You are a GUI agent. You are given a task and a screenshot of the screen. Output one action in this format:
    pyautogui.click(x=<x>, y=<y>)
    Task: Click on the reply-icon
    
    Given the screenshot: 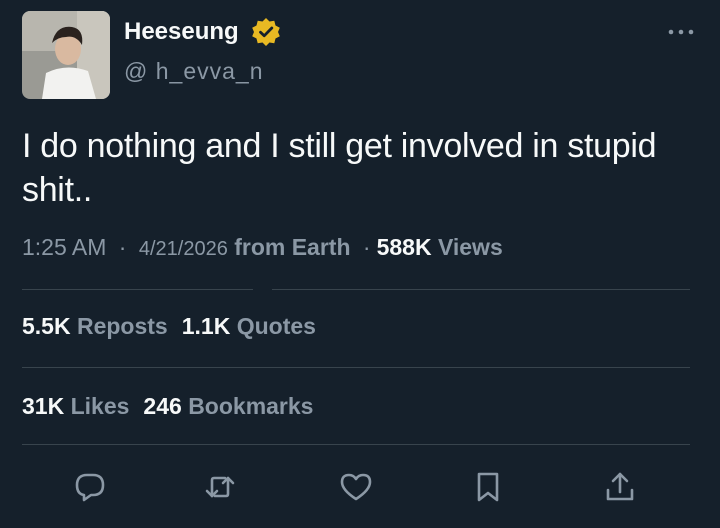 What is the action you would take?
    pyautogui.click(x=90, y=487)
    